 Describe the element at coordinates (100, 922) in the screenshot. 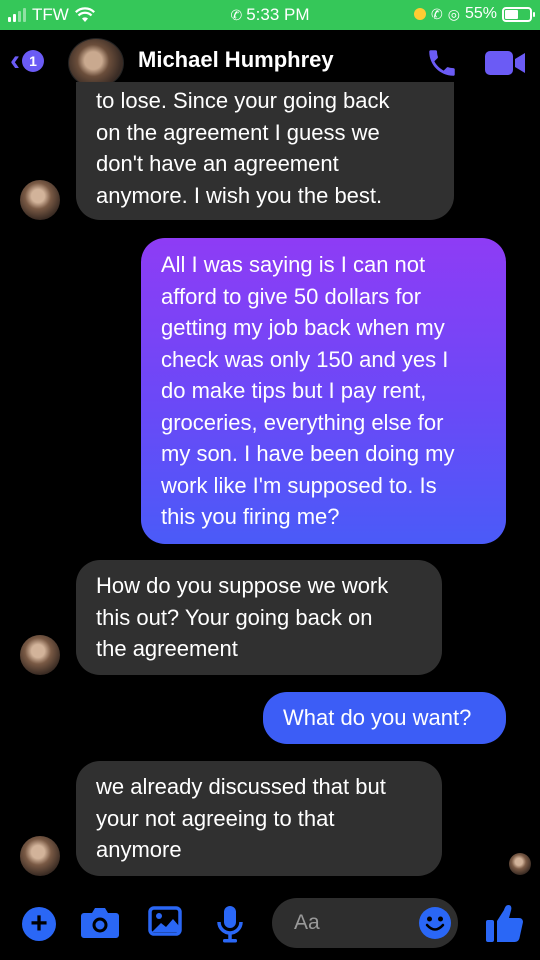

I see `camera-icon` at that location.